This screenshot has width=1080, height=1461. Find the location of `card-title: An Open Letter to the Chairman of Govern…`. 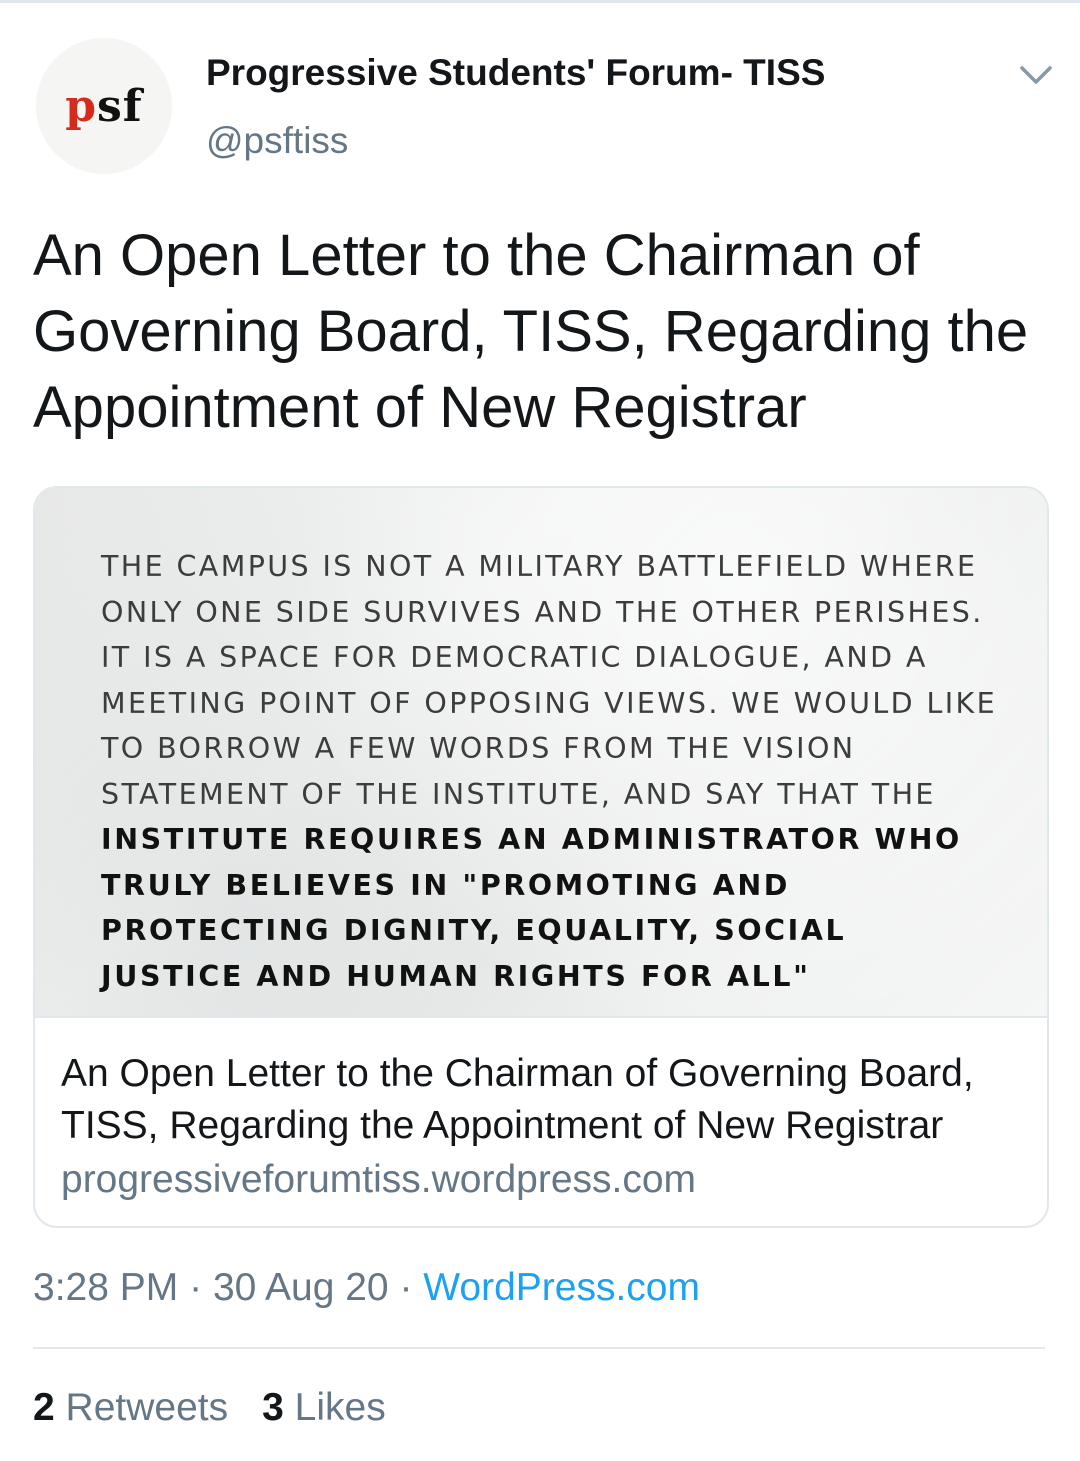

card-title: An Open Letter to the Chairman of Govern… is located at coordinates (517, 1099).